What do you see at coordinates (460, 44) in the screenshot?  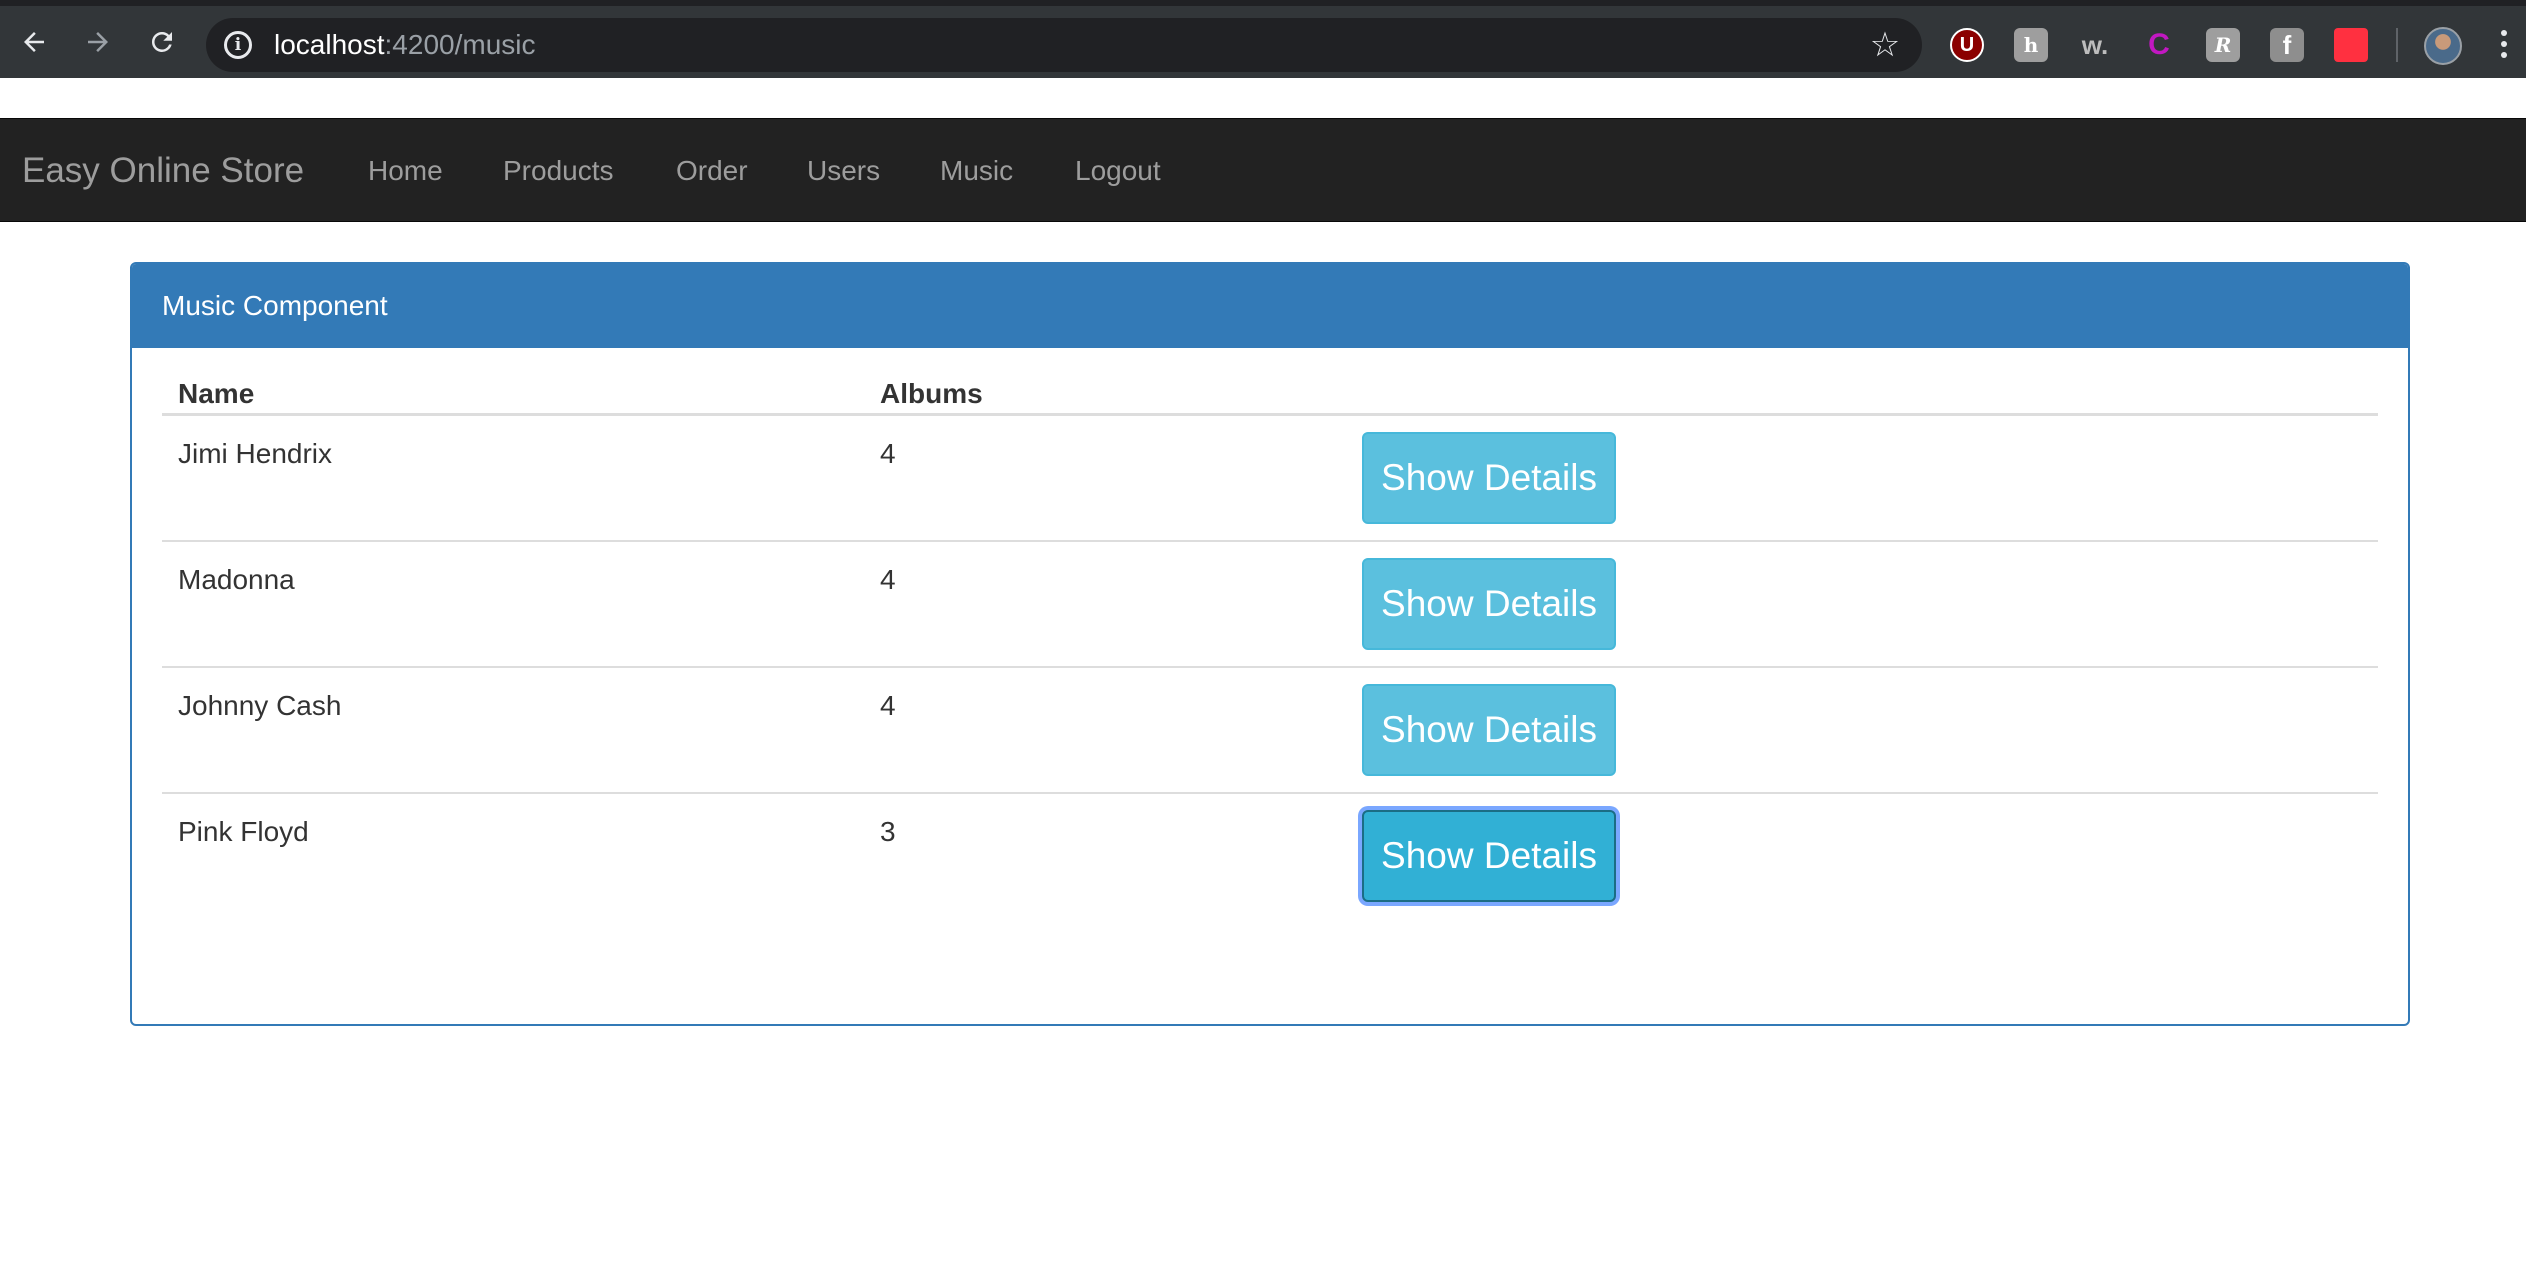 I see `url-path: :4200/music` at bounding box center [460, 44].